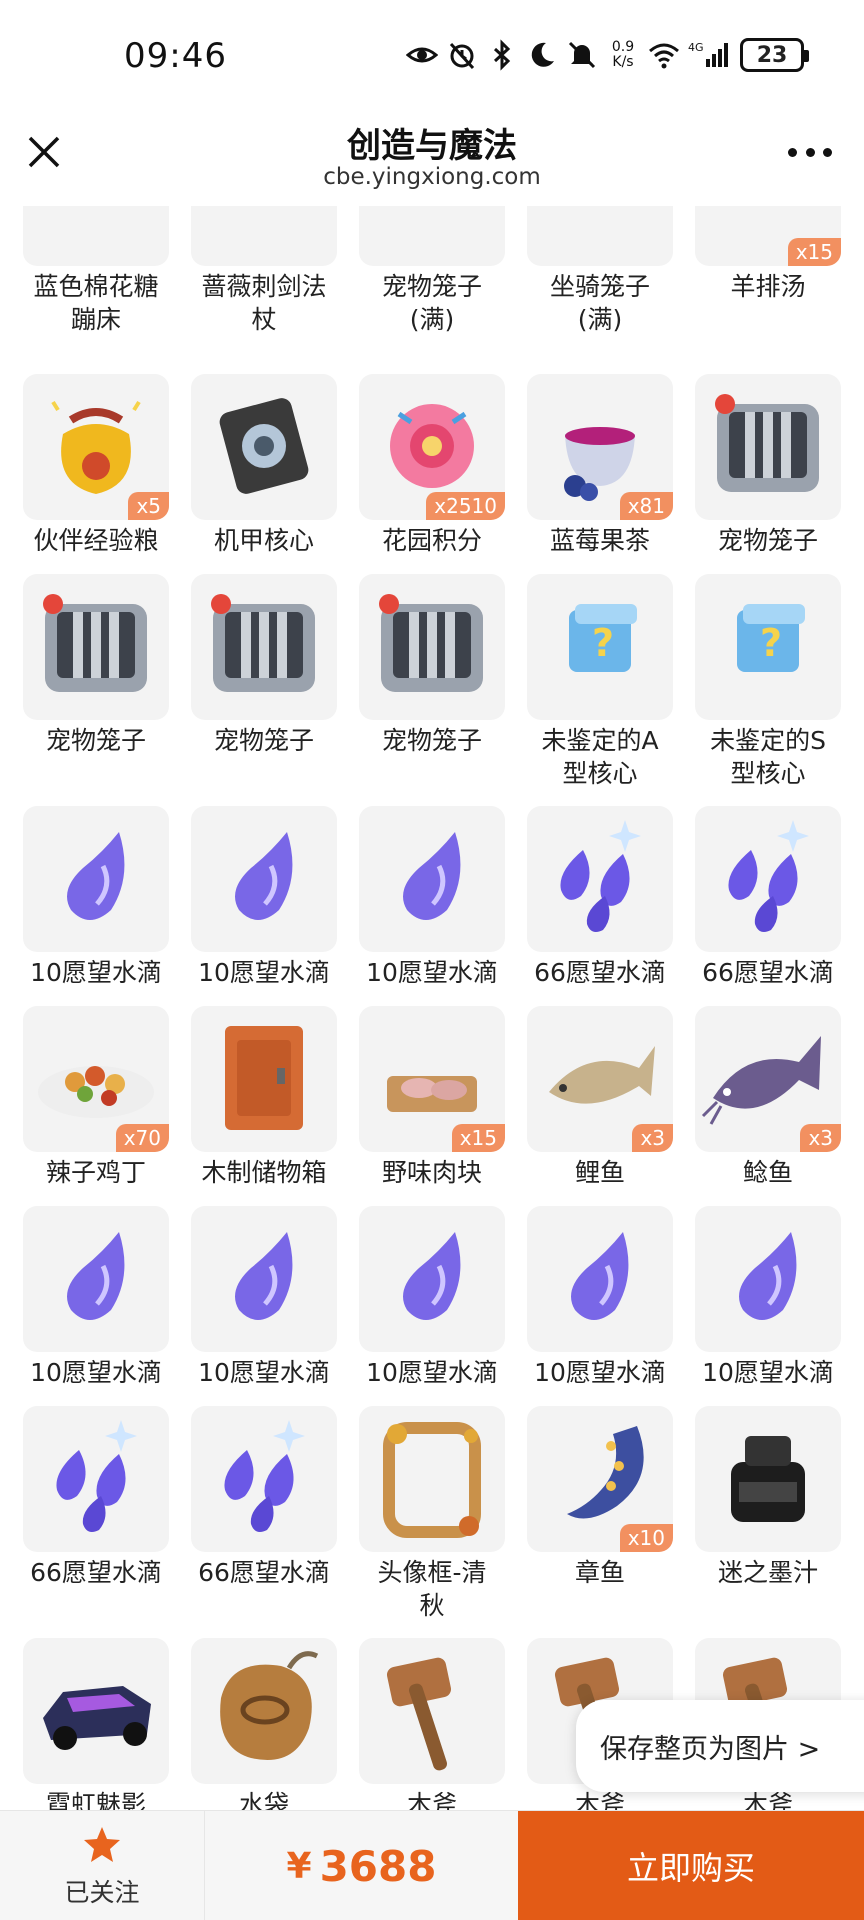 This screenshot has width=864, height=1920. What do you see at coordinates (774, 55) in the screenshot?
I see `battery-indicator: 23` at bounding box center [774, 55].